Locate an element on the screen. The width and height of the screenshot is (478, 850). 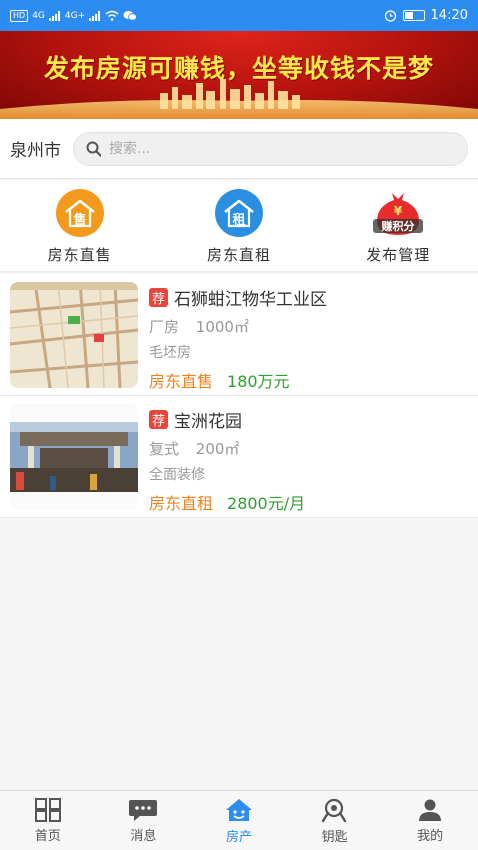
sale-glyph: 售 is located at coordinates (79, 220).